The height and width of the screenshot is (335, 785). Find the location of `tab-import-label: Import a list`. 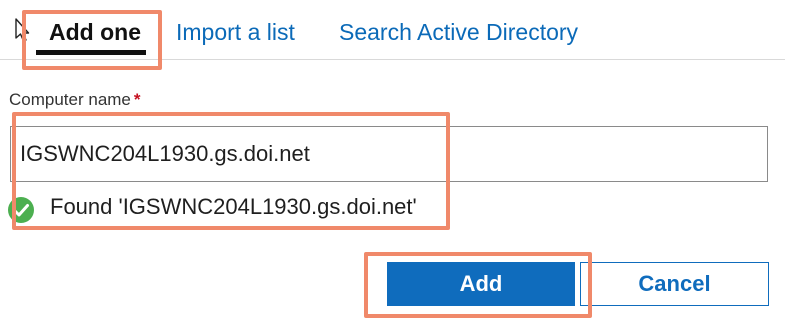

tab-import-label: Import a list is located at coordinates (235, 32).